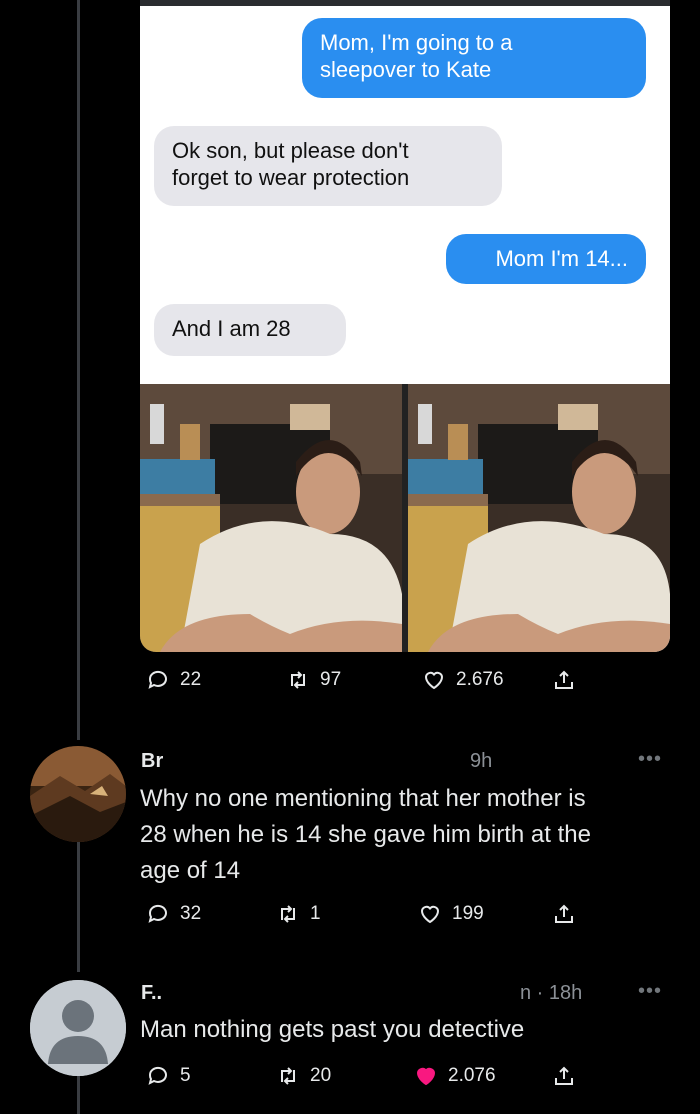  What do you see at coordinates (481, 761) in the screenshot?
I see `reply-timestamp: 9h` at bounding box center [481, 761].